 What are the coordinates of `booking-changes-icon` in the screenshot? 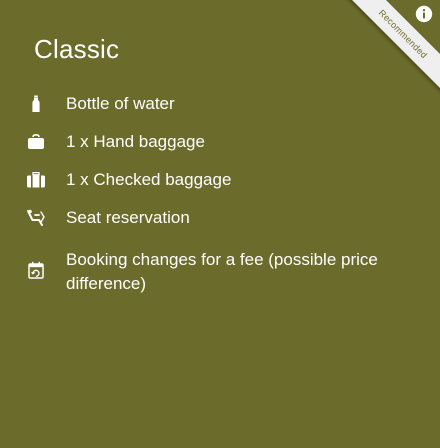 It's located at (36, 270).